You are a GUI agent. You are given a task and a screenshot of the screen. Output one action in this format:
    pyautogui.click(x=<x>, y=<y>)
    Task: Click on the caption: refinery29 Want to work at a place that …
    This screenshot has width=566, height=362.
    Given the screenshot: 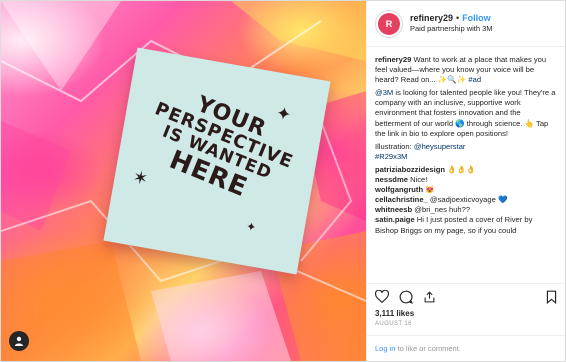 What is the action you would take?
    pyautogui.click(x=466, y=70)
    